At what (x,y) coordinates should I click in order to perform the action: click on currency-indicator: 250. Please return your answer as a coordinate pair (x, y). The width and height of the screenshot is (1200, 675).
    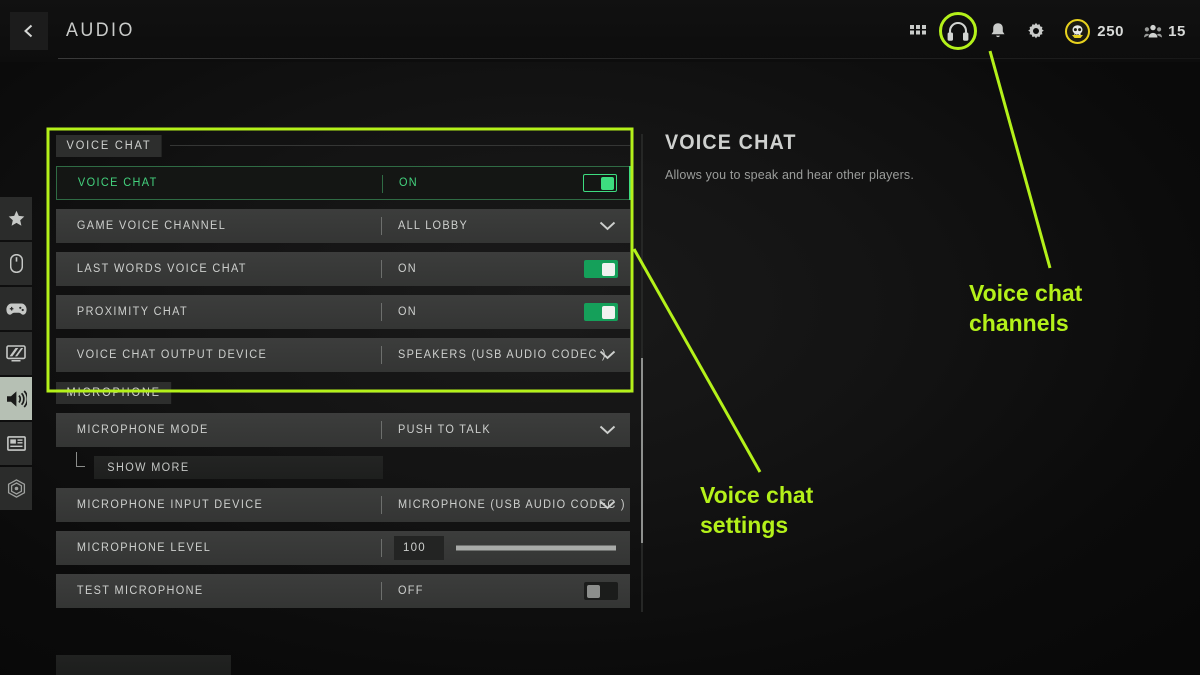
    Looking at the image, I should click on (1095, 31).